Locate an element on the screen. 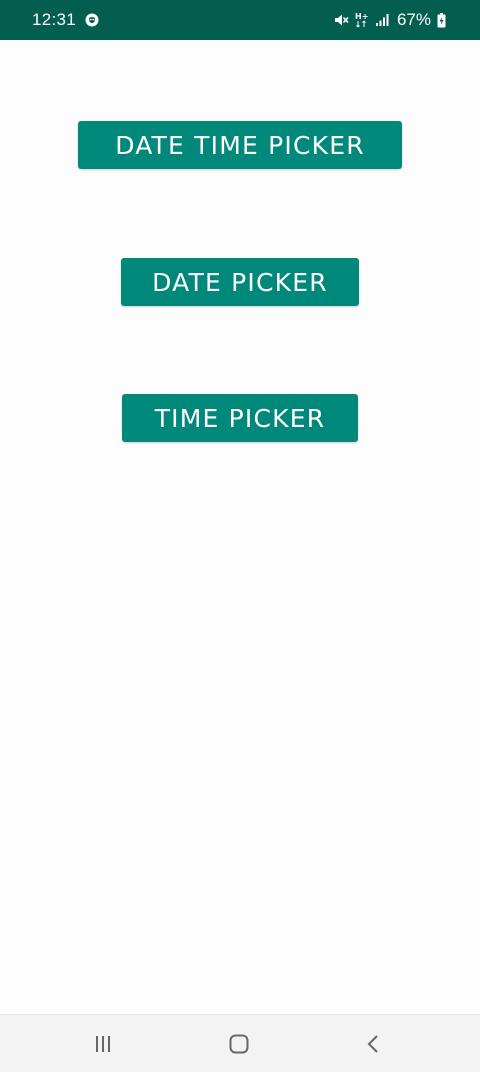 The image size is (480, 1072). back-button is located at coordinates (373, 1043).